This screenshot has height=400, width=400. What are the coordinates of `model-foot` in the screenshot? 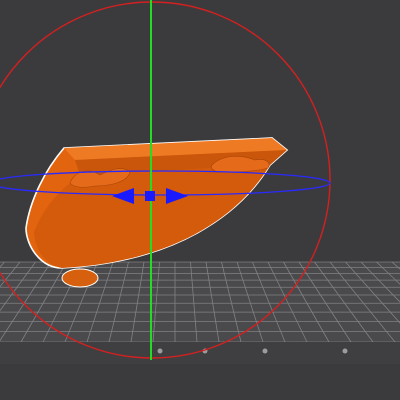 It's located at (80, 278).